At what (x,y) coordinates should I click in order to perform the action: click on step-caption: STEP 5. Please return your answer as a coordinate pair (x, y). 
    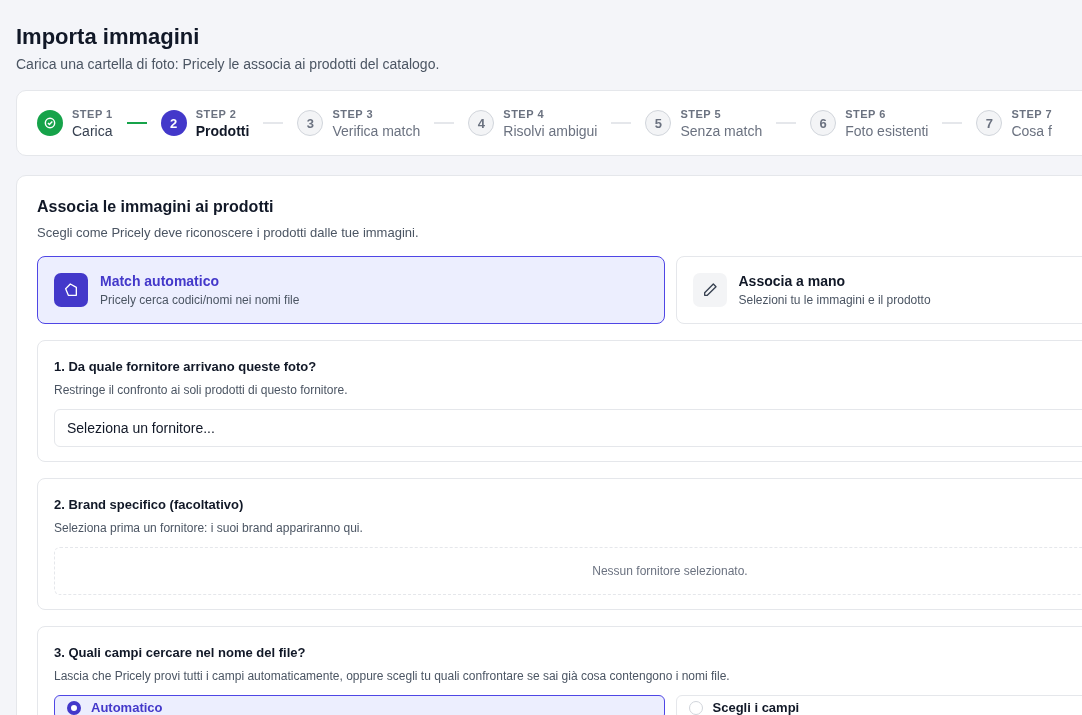
    Looking at the image, I should click on (701, 113).